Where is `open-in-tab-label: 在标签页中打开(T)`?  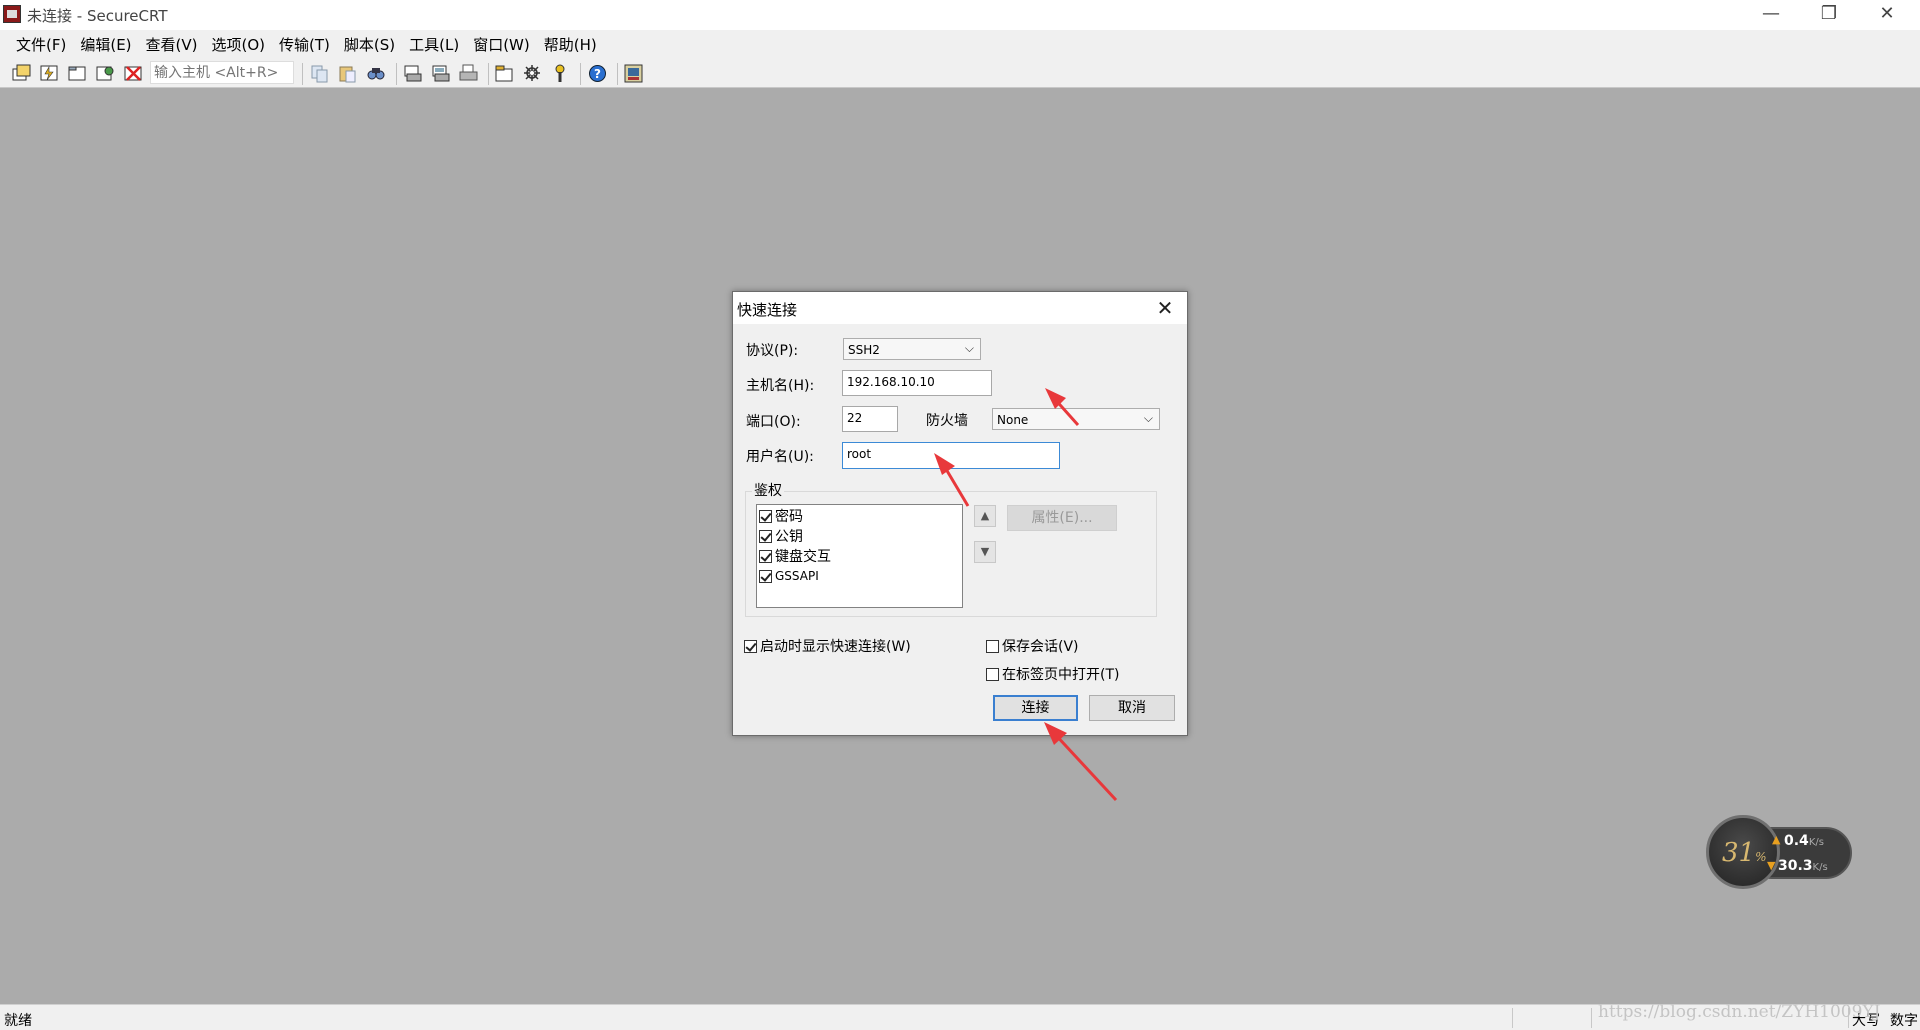
open-in-tab-label: 在标签页中打开(T) is located at coordinates (1061, 675).